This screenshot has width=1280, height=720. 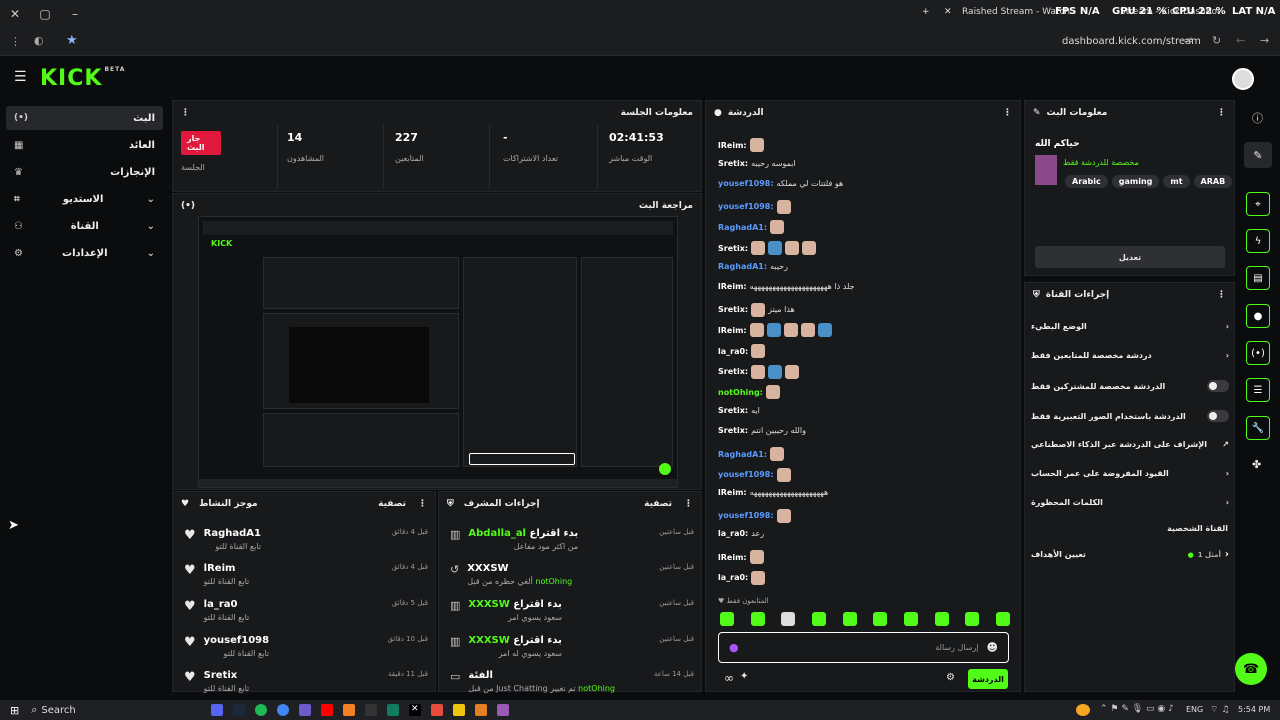 I want to click on chat-message: Sretix:, so click(x=768, y=248).